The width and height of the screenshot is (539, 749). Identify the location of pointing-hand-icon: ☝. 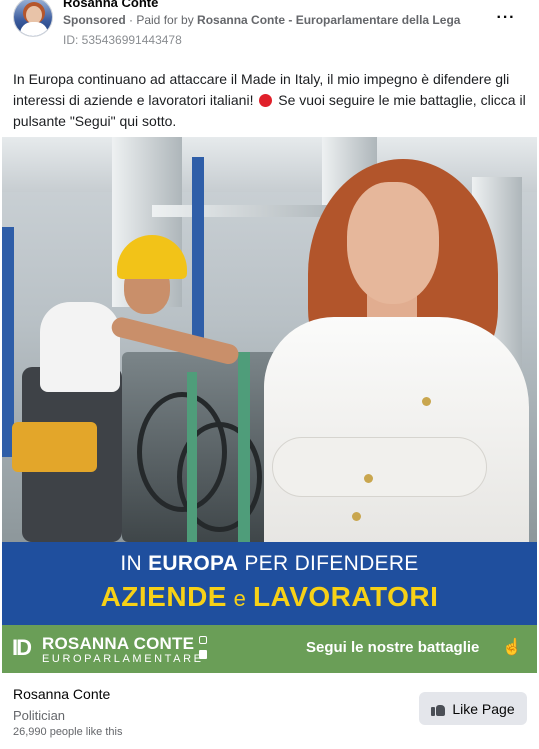
(512, 647).